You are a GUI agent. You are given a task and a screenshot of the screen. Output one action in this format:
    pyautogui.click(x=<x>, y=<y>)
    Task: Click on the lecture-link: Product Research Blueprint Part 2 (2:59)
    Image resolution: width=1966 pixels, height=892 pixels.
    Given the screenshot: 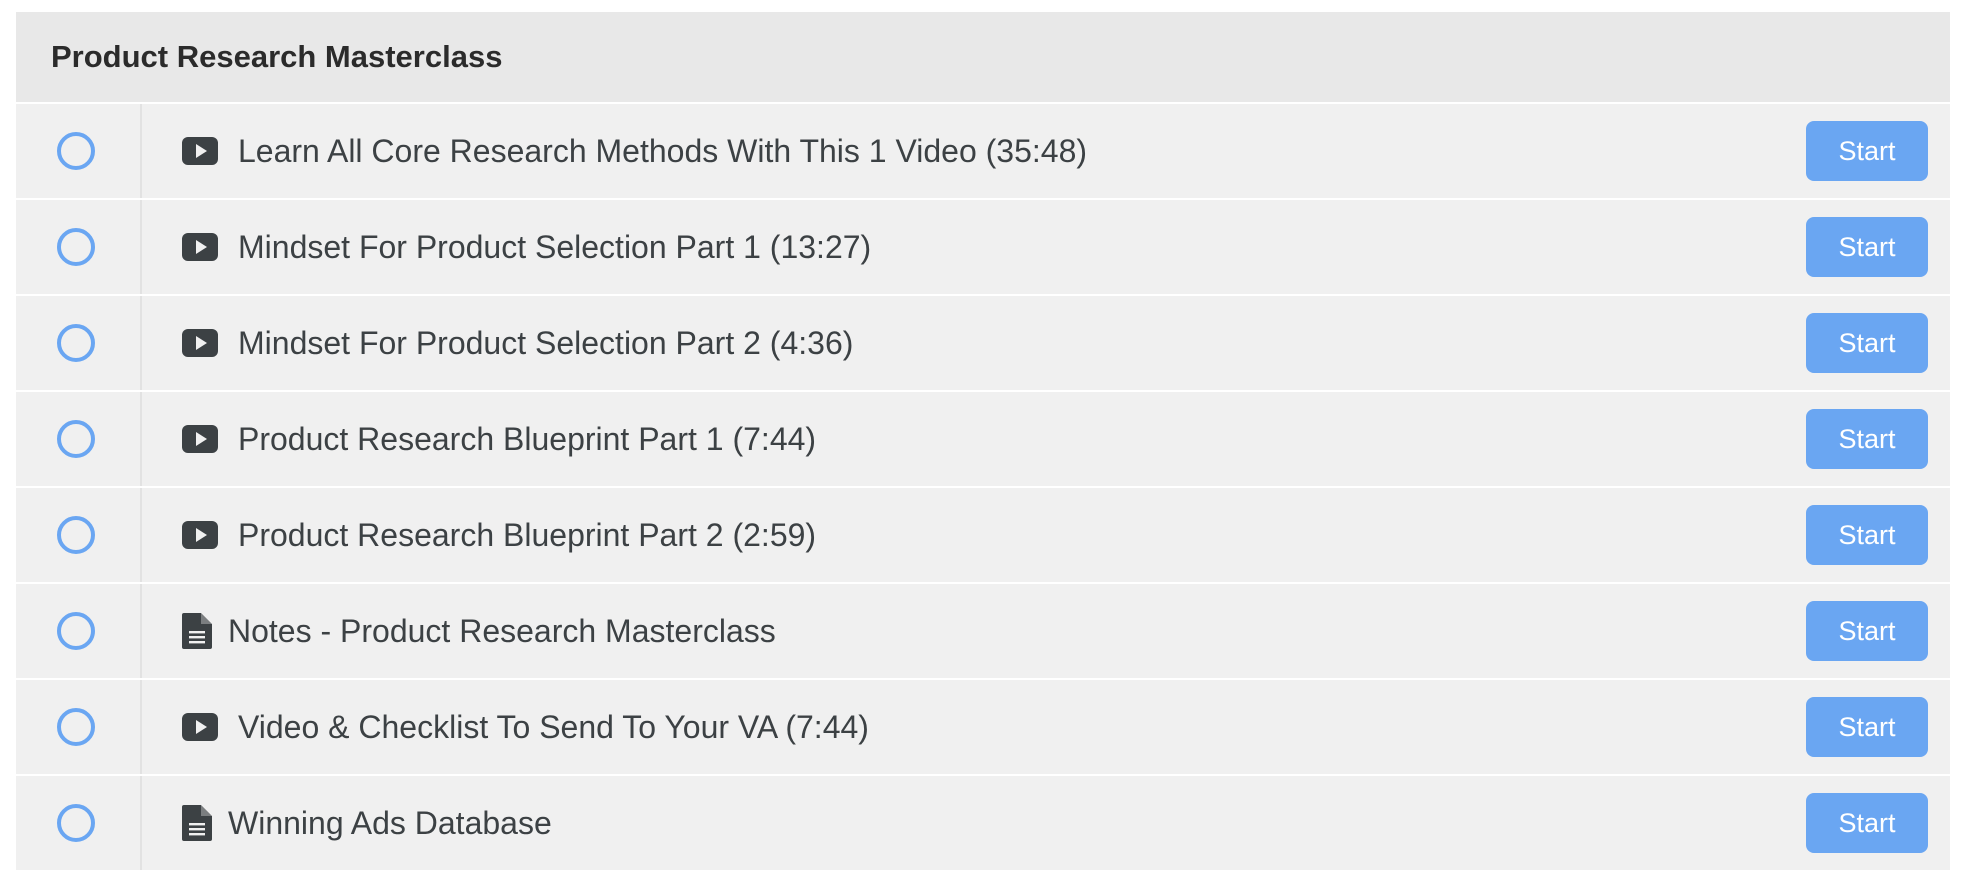 What is the action you would take?
    pyautogui.click(x=1046, y=535)
    